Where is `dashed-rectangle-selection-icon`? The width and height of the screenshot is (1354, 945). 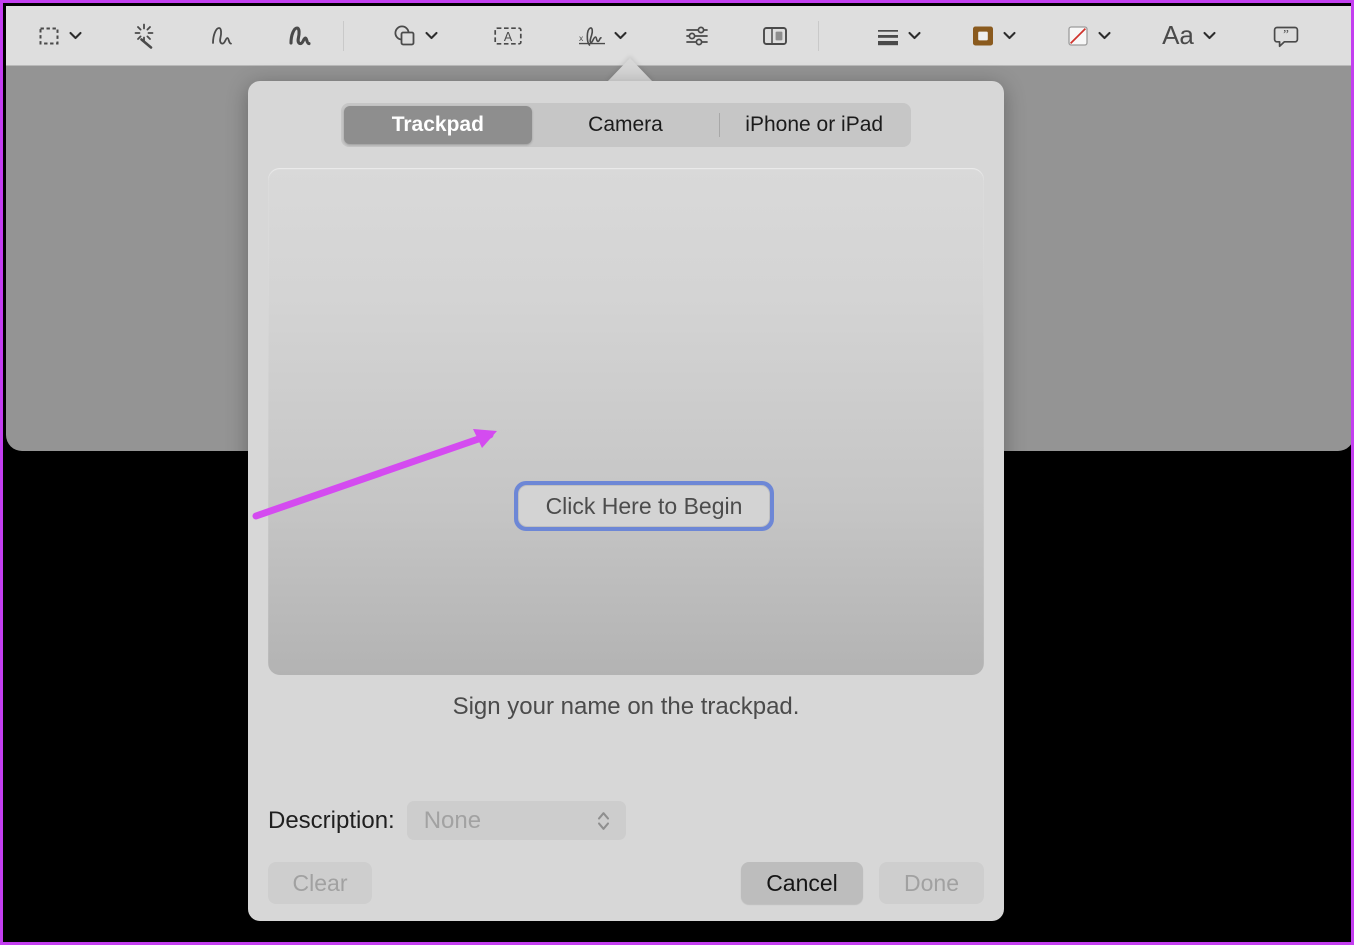
dashed-rectangle-selection-icon is located at coordinates (49, 36).